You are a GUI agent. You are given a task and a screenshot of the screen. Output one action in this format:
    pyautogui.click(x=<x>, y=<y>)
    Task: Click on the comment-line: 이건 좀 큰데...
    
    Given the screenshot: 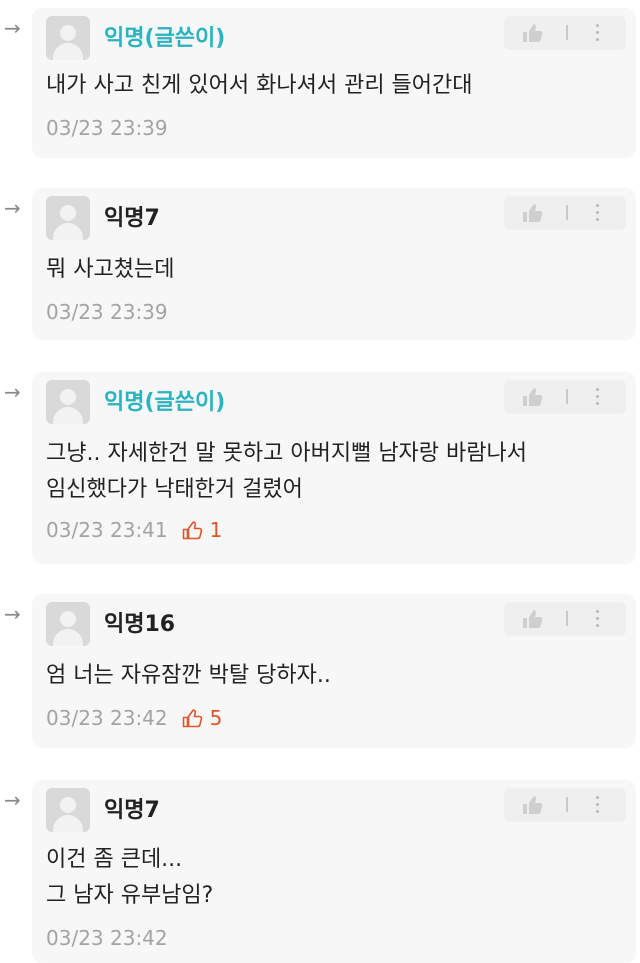 What is the action you would take?
    pyautogui.click(x=114, y=859)
    